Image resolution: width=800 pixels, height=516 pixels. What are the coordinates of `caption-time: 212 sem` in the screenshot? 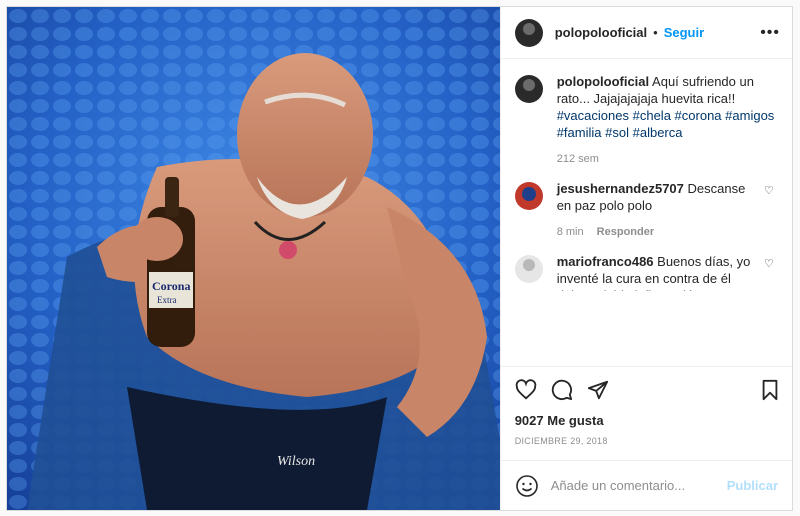 It's located at (667, 159).